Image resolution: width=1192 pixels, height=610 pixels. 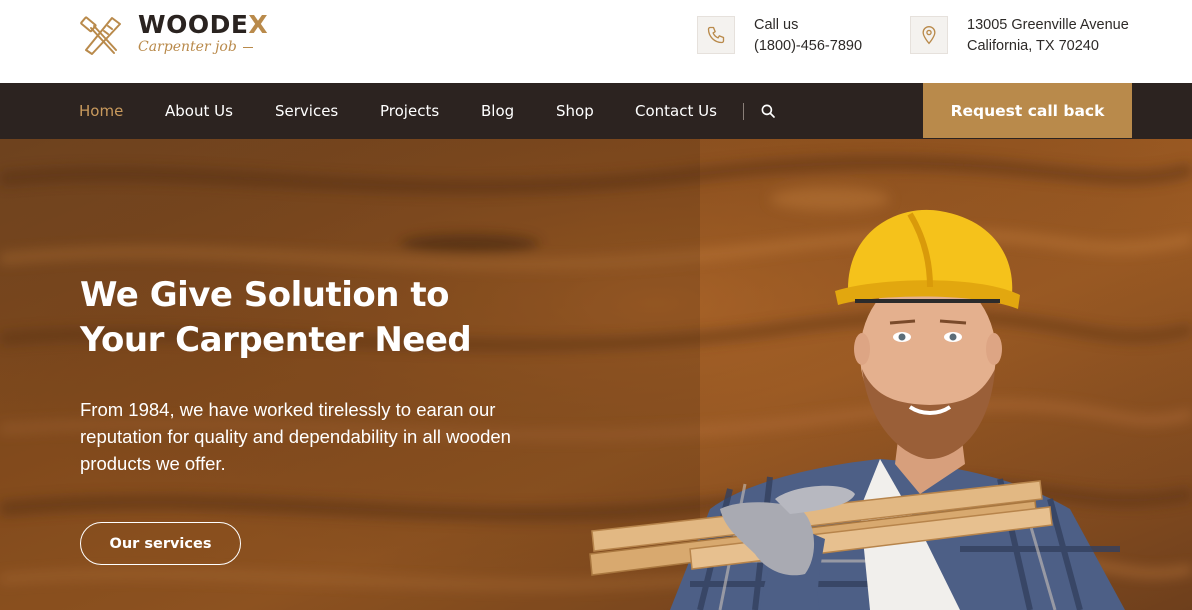 I want to click on brand-name: WOODEX, so click(x=203, y=24).